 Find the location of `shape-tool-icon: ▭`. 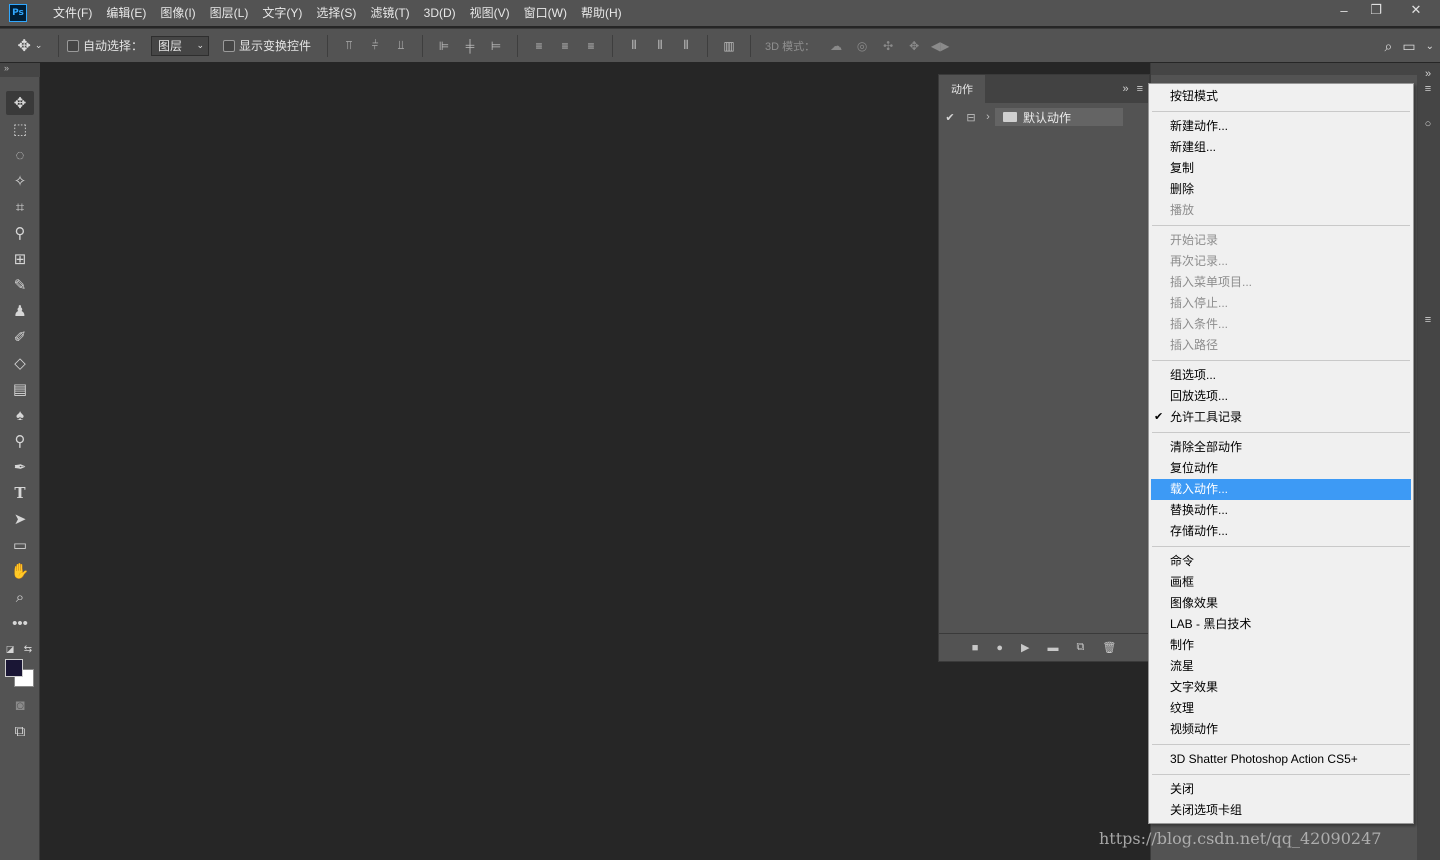

shape-tool-icon: ▭ is located at coordinates (20, 545).